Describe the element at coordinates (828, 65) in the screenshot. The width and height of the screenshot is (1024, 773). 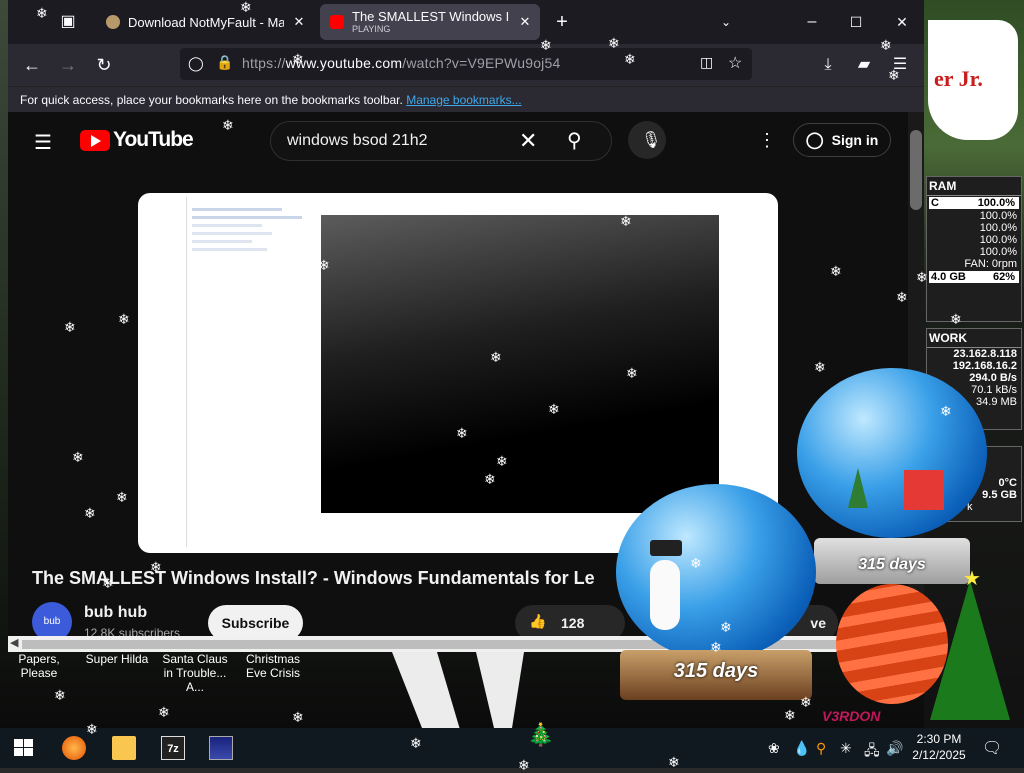
I see `downloads-icon: ⤓` at that location.